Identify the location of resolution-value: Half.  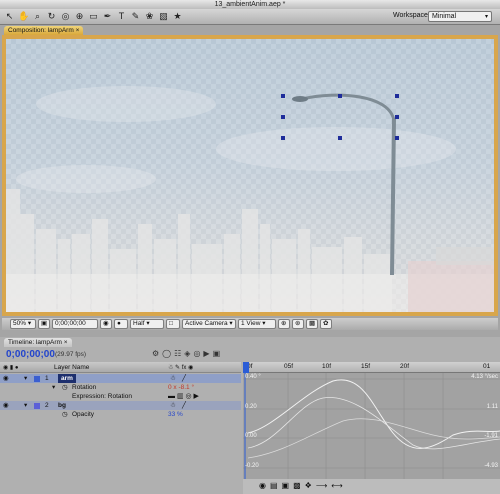
(139, 323).